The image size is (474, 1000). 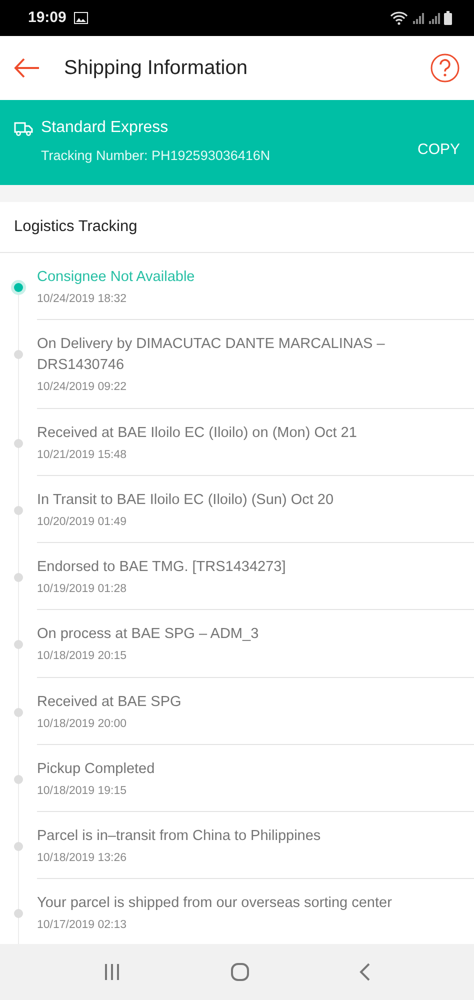 I want to click on event-time: 10/18/2019 20:15, so click(x=82, y=656).